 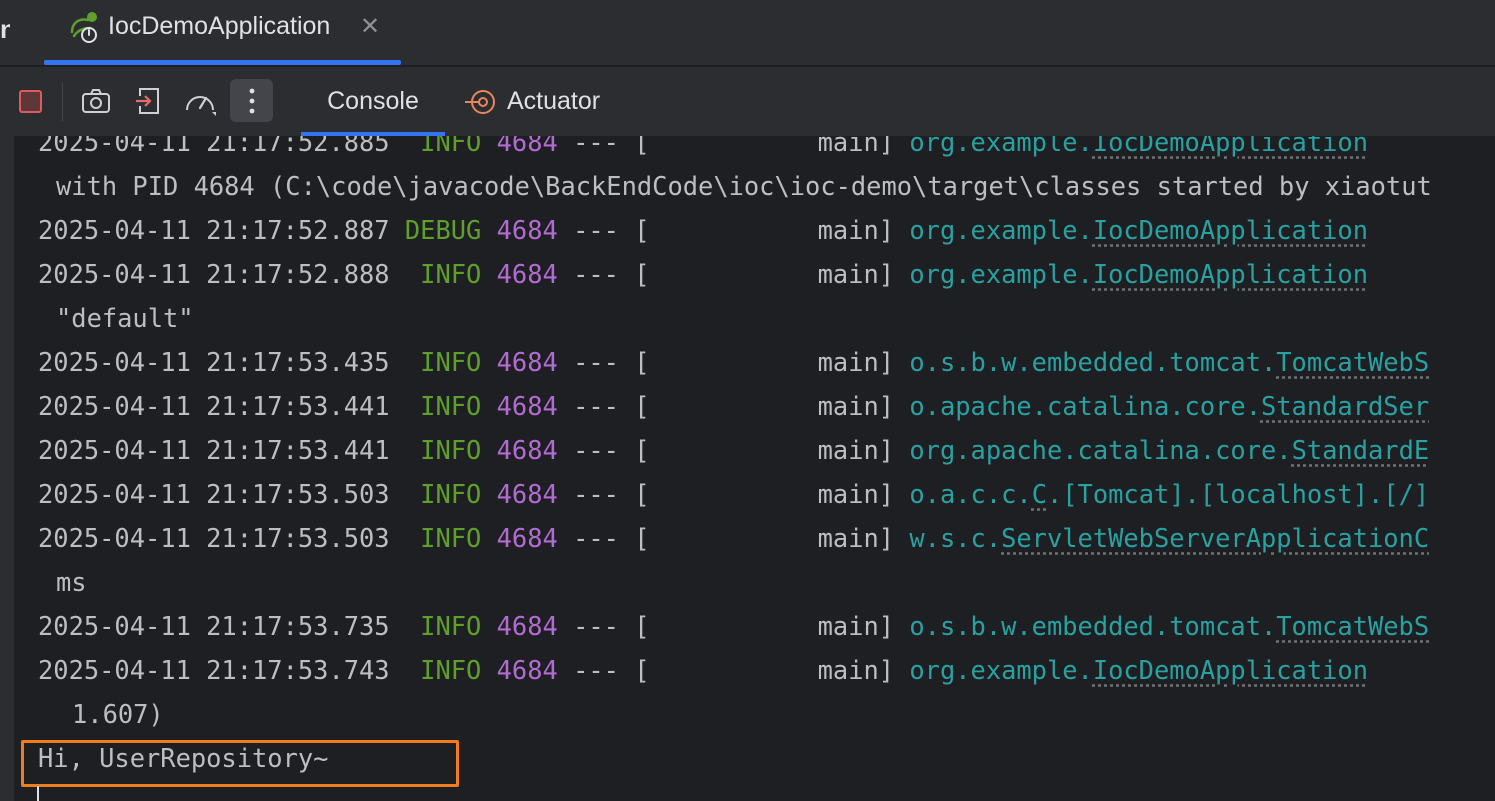 What do you see at coordinates (970, 494) in the screenshot?
I see `logger-package: o.a.c.c.` at bounding box center [970, 494].